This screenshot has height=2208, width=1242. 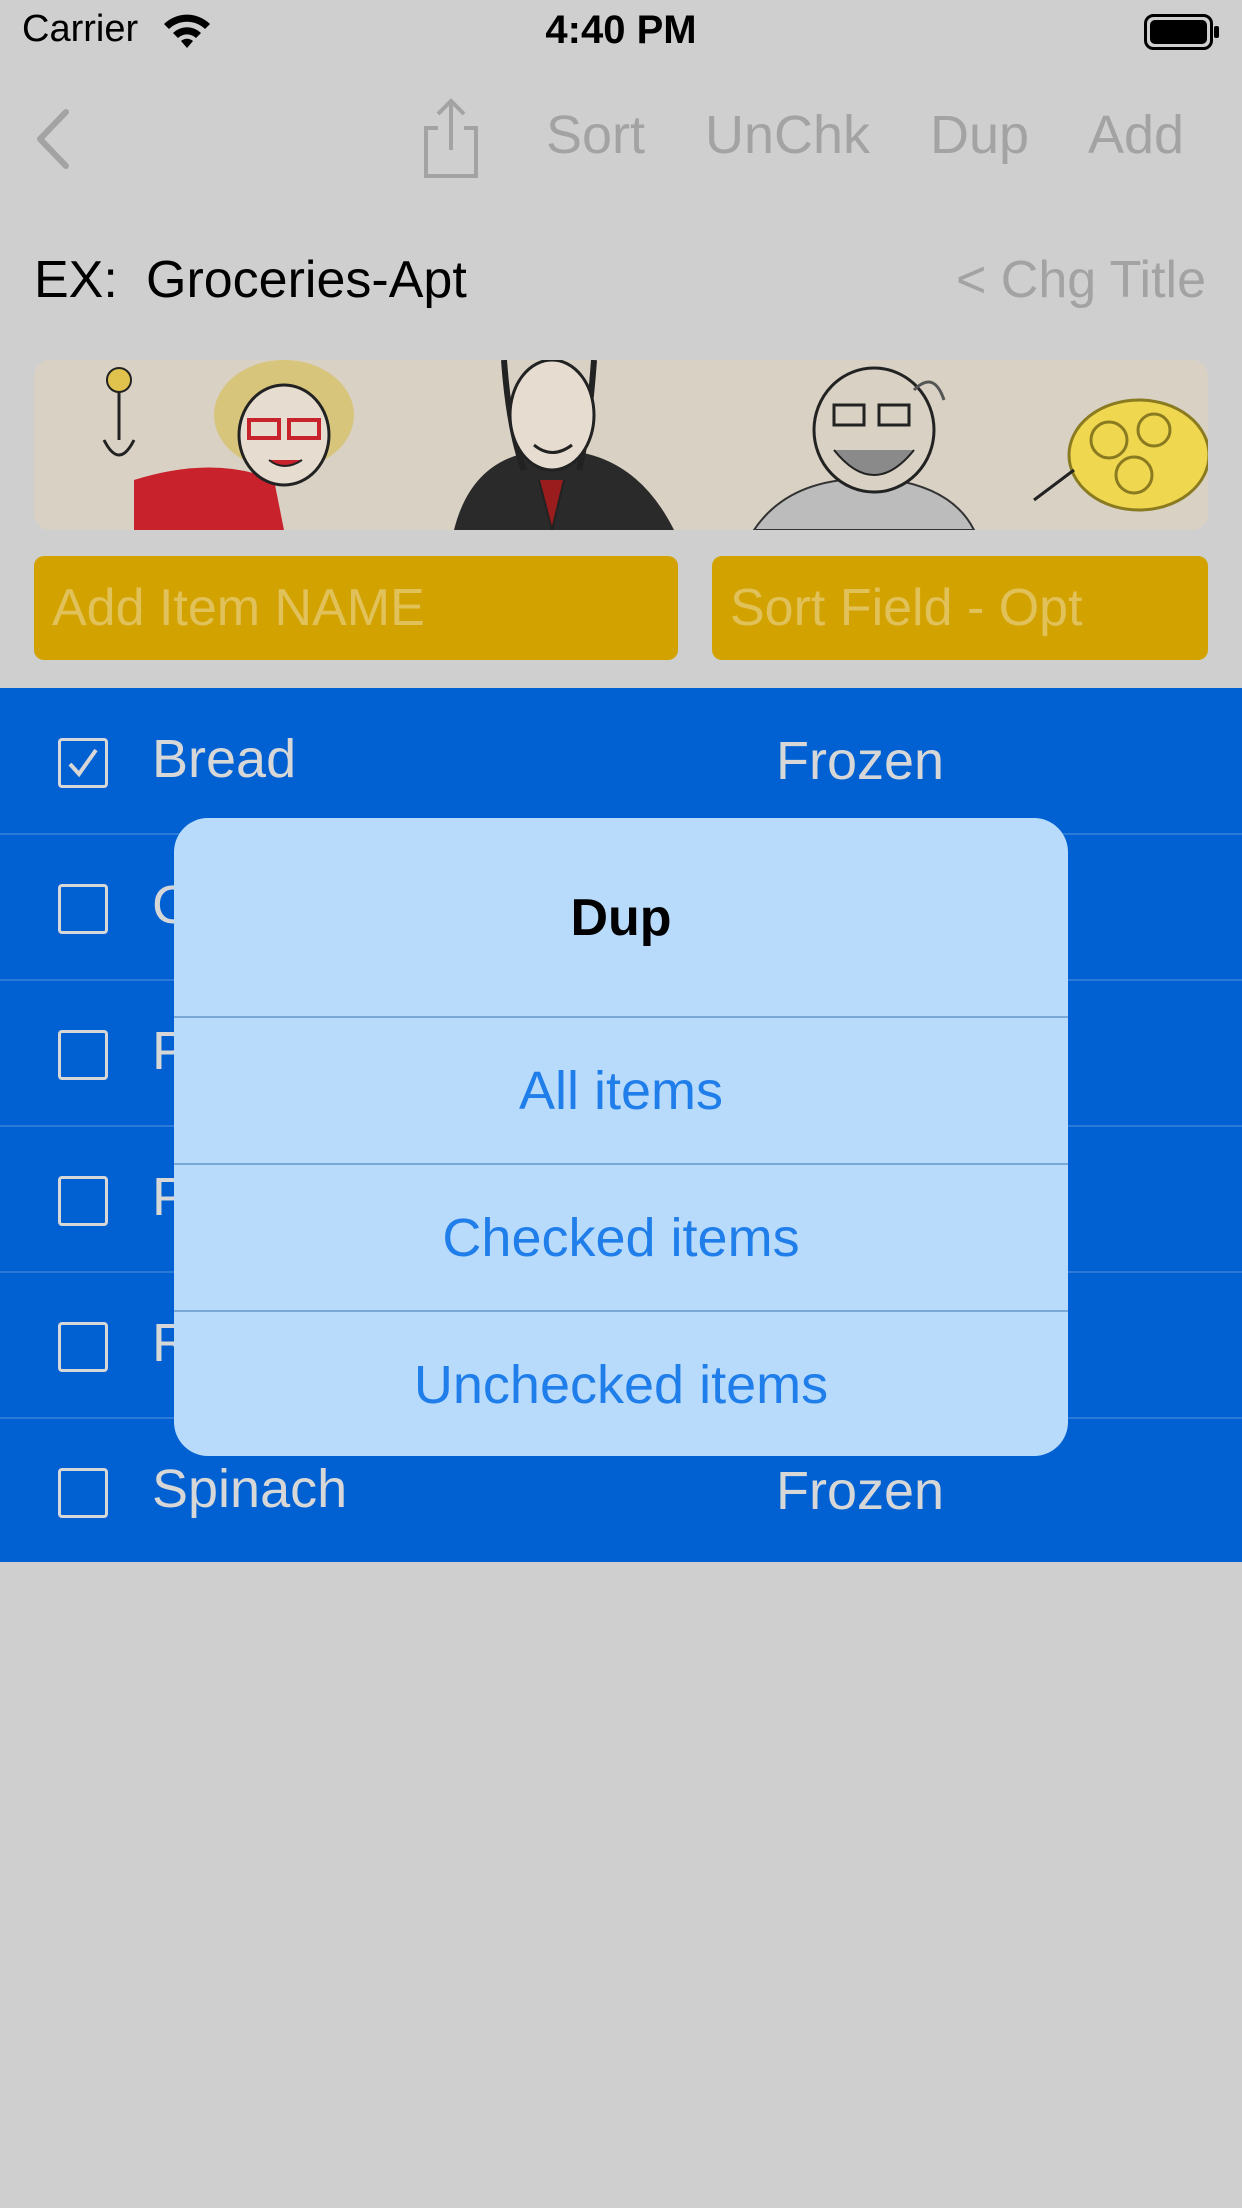 What do you see at coordinates (621, 30) in the screenshot?
I see `clock: 4:40 PM` at bounding box center [621, 30].